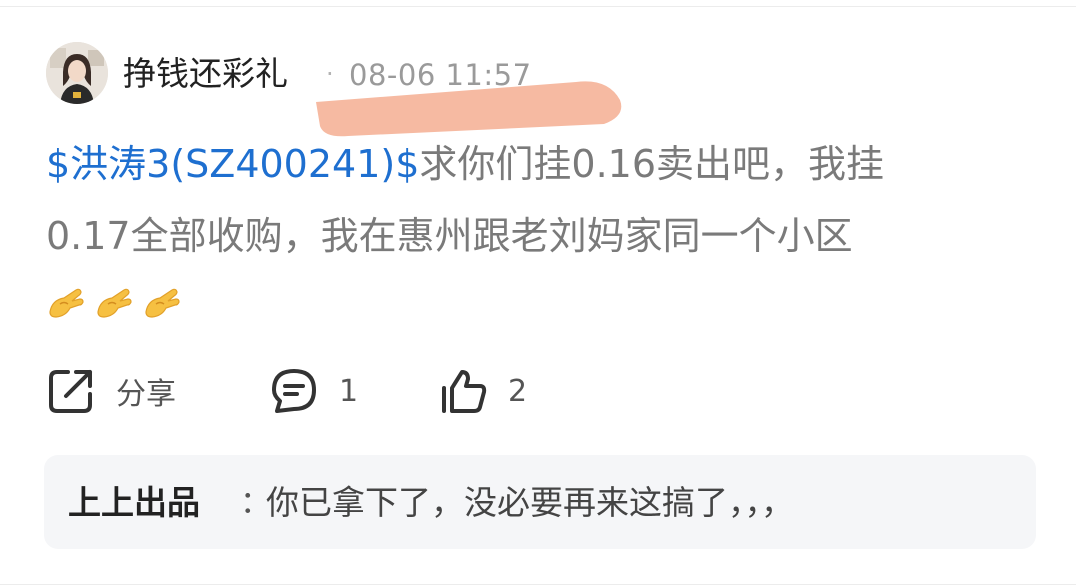 The height and width of the screenshot is (588, 1076). I want to click on post-line-2: 0.17全部收购，我在惠州跟老刘妈家同一个小区, so click(541, 236).